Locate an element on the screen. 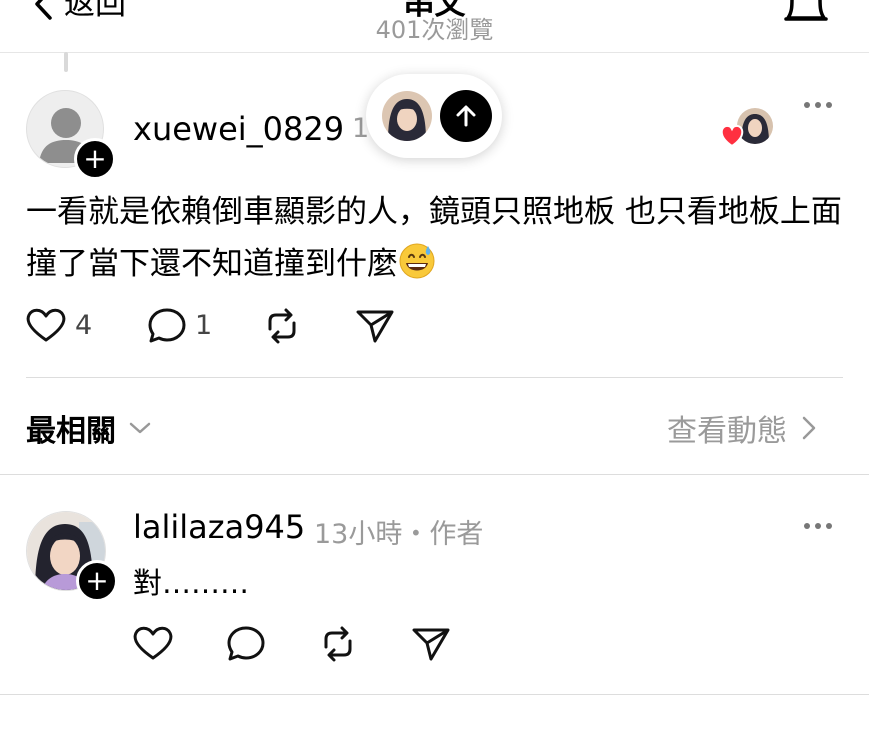  bell-icon is located at coordinates (806, 16).